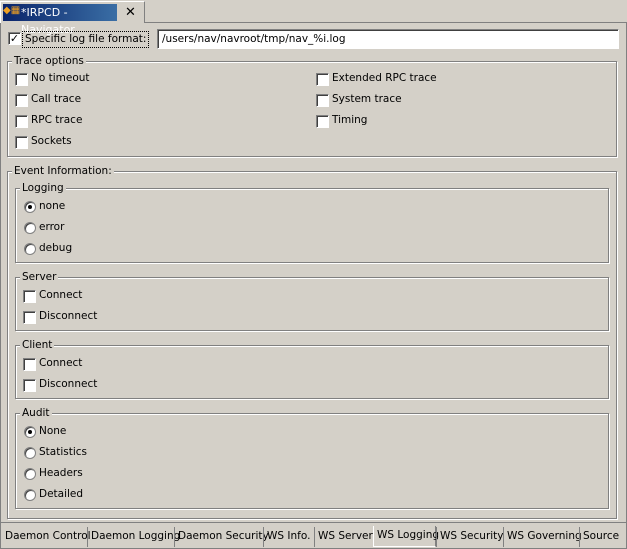 Image resolution: width=627 pixels, height=549 pixels. I want to click on server-title: Server, so click(39, 277).